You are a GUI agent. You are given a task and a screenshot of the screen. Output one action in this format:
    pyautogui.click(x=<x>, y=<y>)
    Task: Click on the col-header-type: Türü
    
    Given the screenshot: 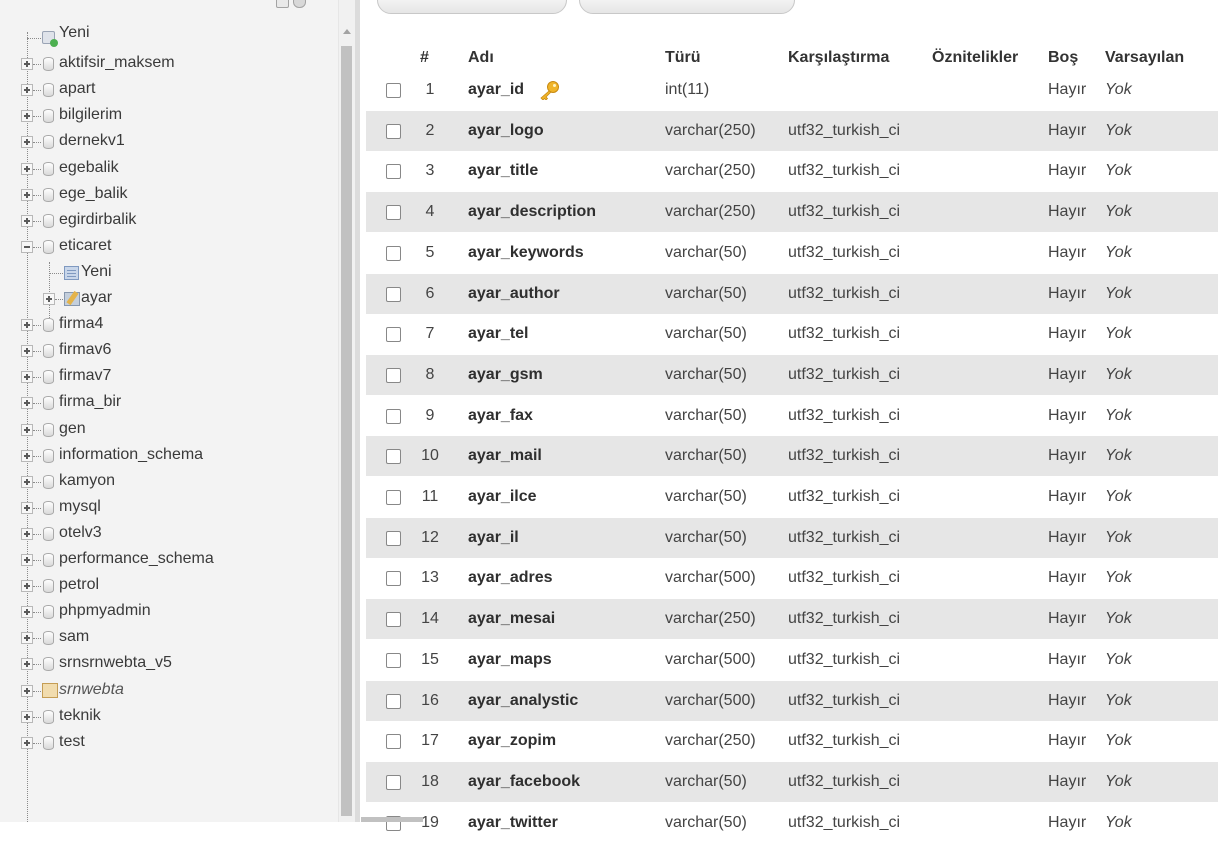 What is the action you would take?
    pyautogui.click(x=683, y=58)
    